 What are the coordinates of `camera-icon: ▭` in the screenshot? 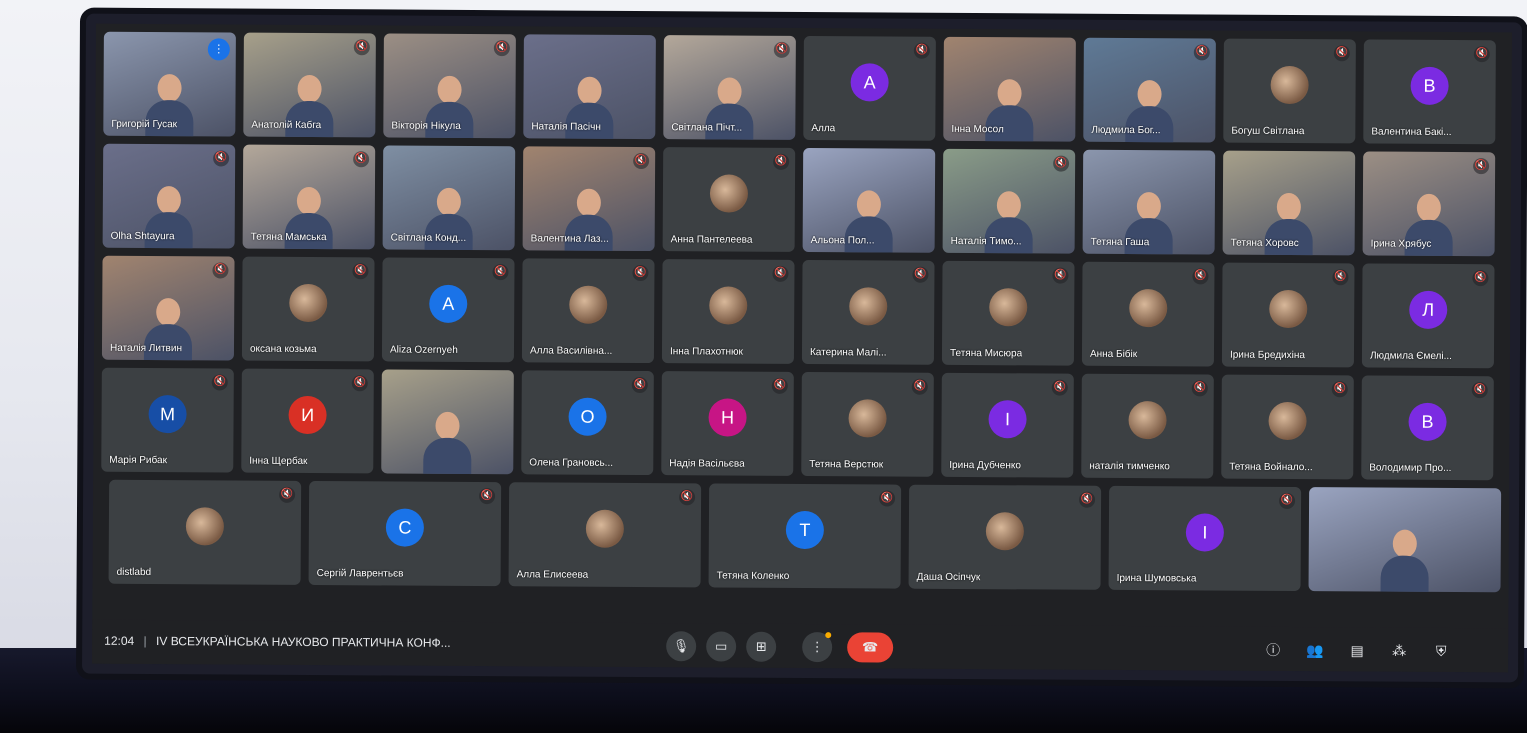 It's located at (721, 646).